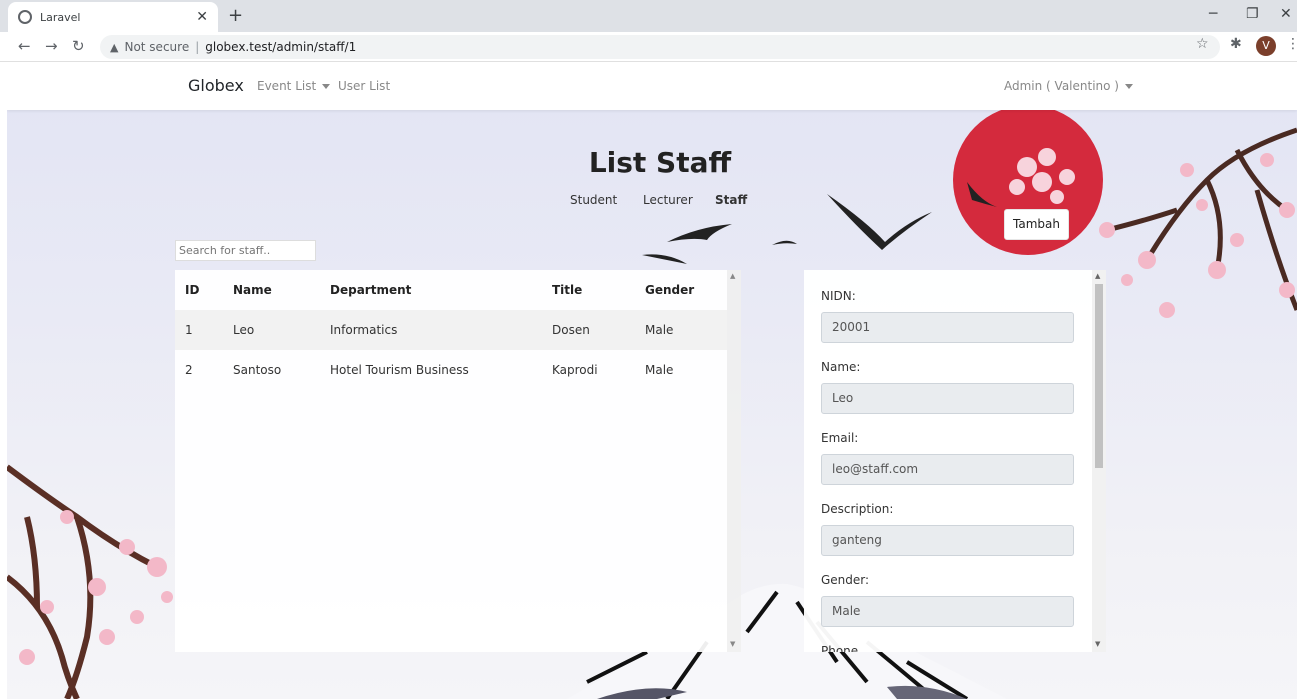 This screenshot has height=699, width=1297. I want to click on profile-avatar: V, so click(1266, 46).